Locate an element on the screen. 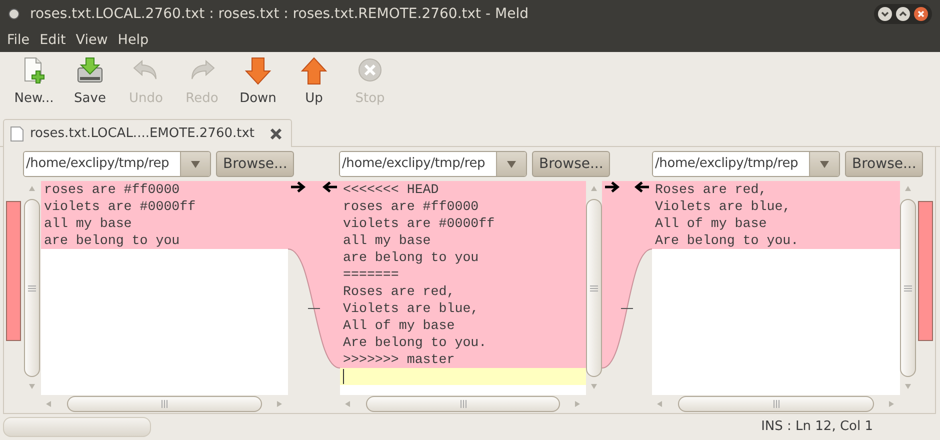 This screenshot has height=440, width=940. text-cursor is located at coordinates (343, 376).